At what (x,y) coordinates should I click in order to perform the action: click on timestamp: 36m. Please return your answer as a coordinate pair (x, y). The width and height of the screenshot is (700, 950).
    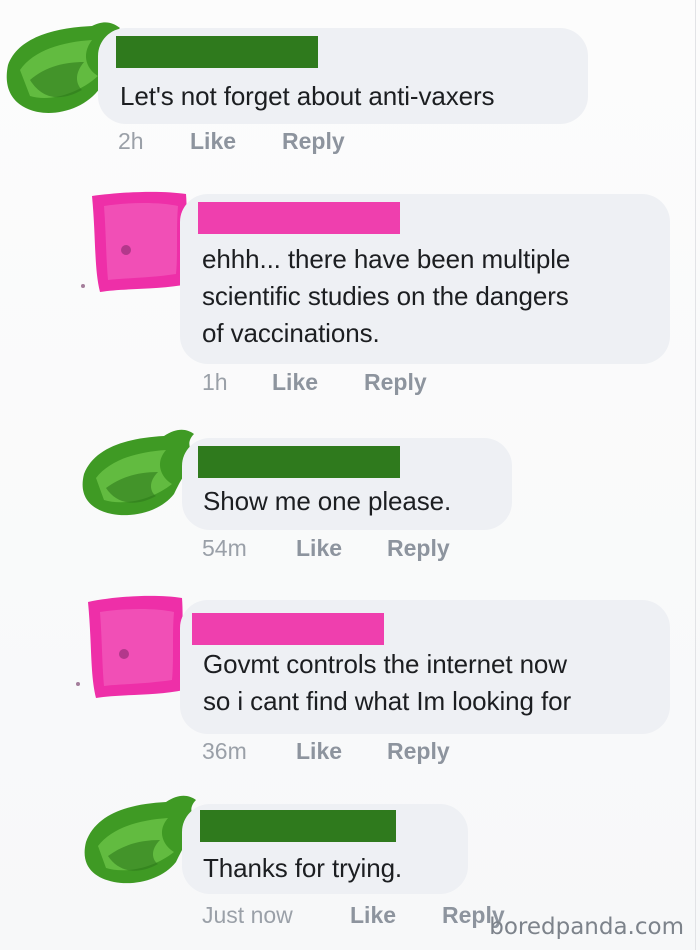
    Looking at the image, I should click on (224, 751).